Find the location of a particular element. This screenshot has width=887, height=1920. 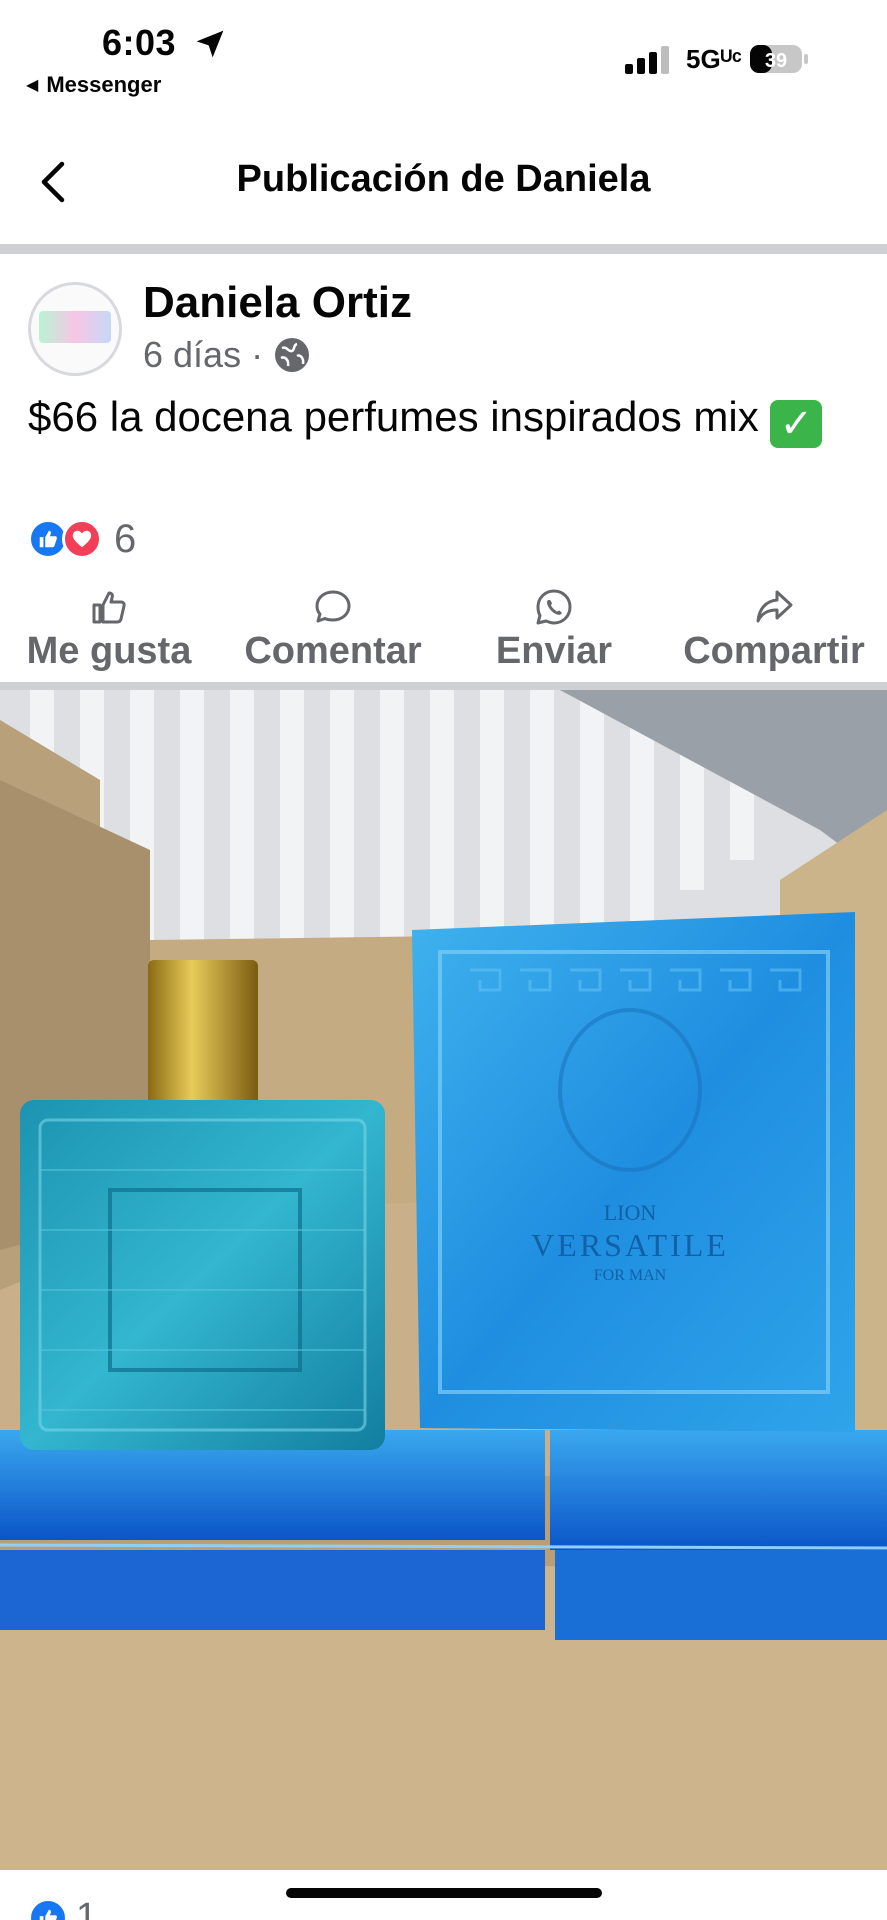

author-avatar is located at coordinates (75, 329).